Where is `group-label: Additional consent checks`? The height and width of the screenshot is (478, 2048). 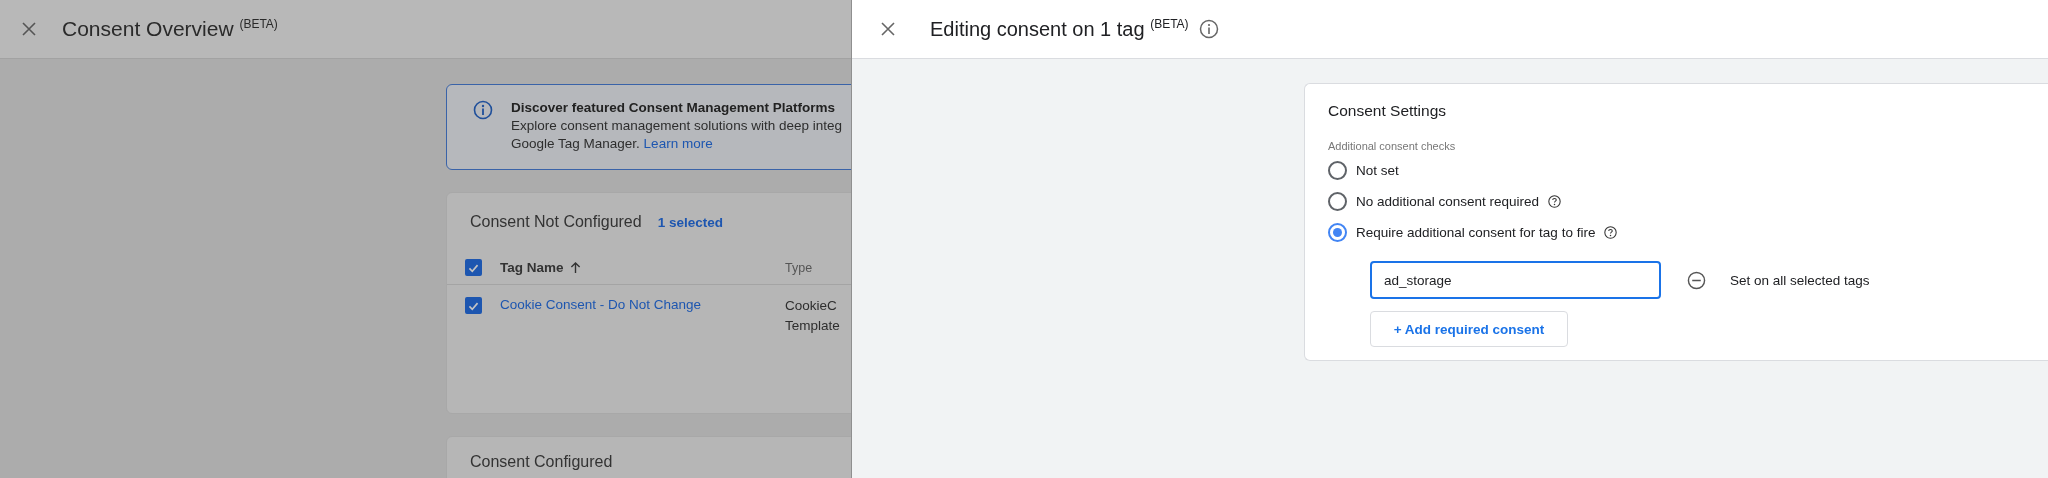
group-label: Additional consent checks is located at coordinates (1392, 146).